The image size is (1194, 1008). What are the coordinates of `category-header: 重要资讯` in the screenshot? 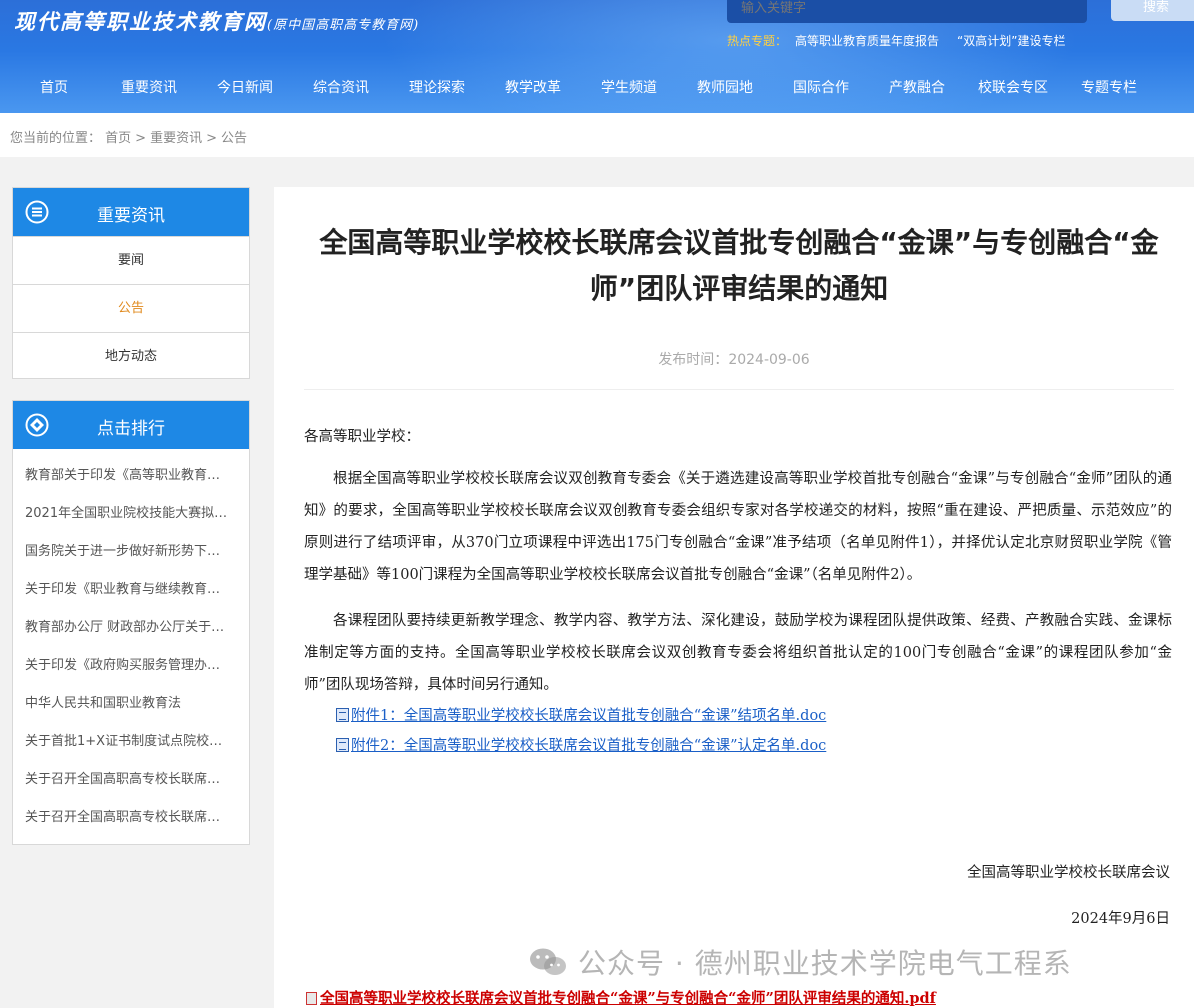 It's located at (131, 212).